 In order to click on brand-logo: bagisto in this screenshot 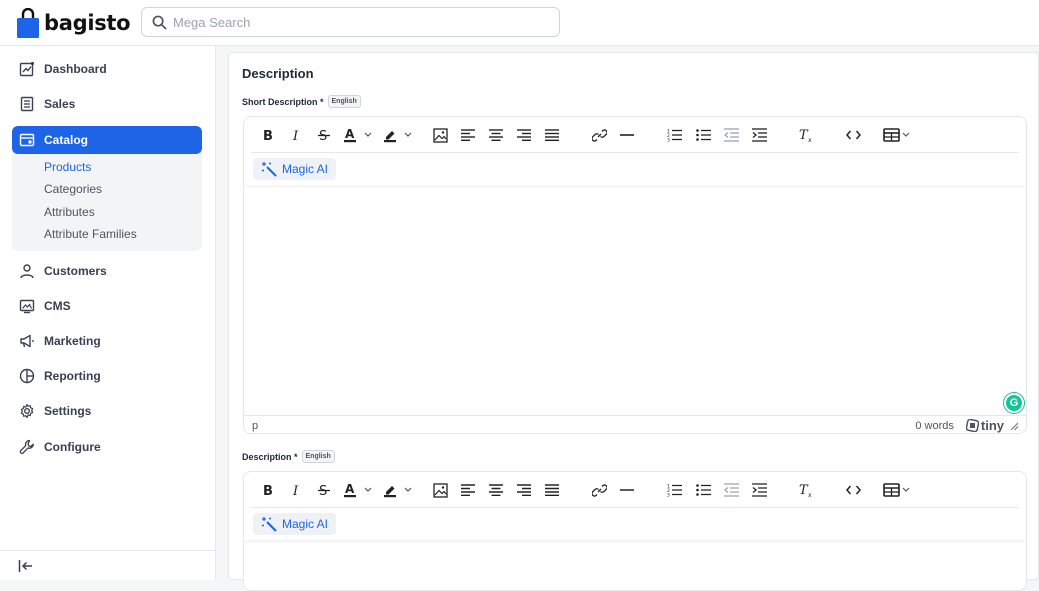, I will do `click(78, 22)`.